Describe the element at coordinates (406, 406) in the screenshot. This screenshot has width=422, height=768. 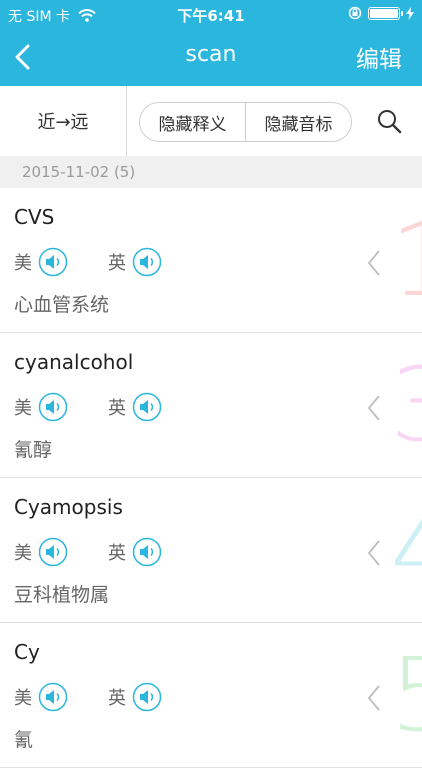
I see `word-rank-number: 3` at that location.